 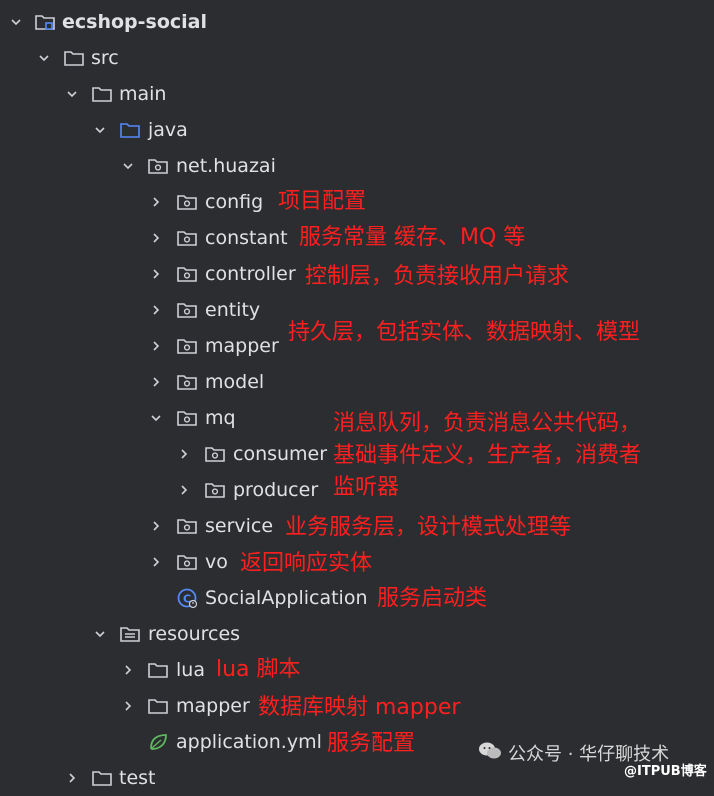 I want to click on tree-node-label: mq, so click(x=220, y=418).